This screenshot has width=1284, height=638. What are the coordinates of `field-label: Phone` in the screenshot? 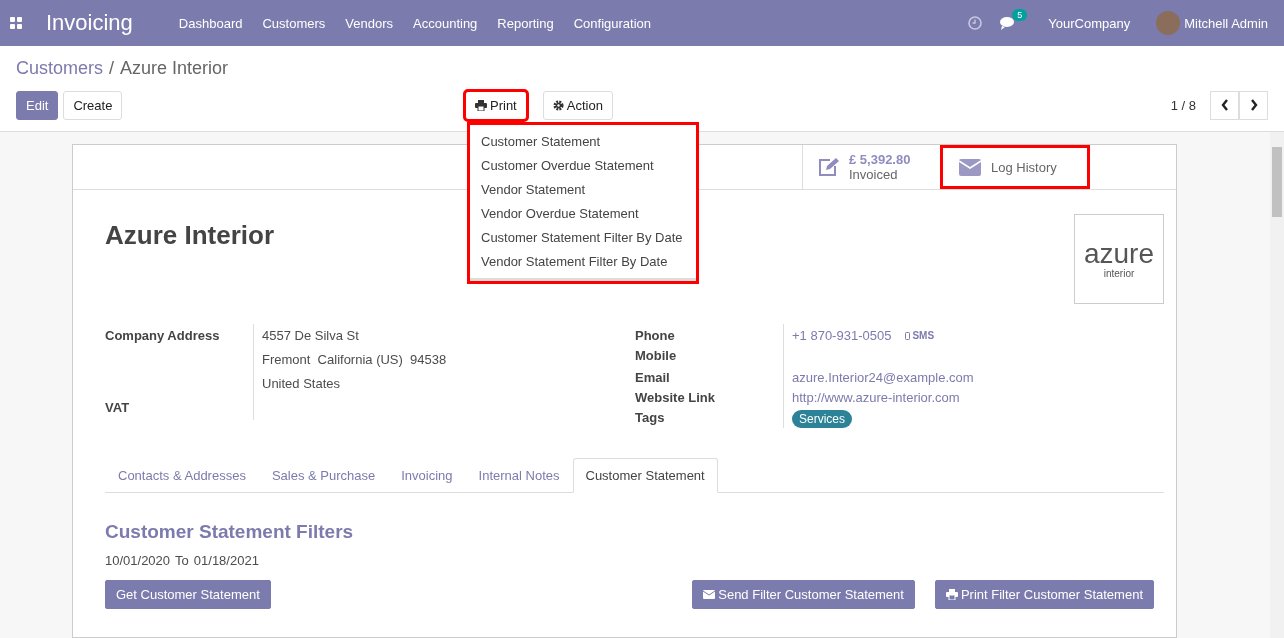 It's located at (655, 336).